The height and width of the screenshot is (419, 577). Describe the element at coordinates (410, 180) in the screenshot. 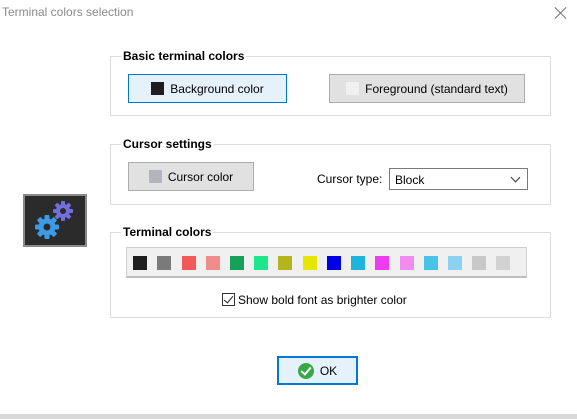

I see `cursor-type-value: Block` at that location.